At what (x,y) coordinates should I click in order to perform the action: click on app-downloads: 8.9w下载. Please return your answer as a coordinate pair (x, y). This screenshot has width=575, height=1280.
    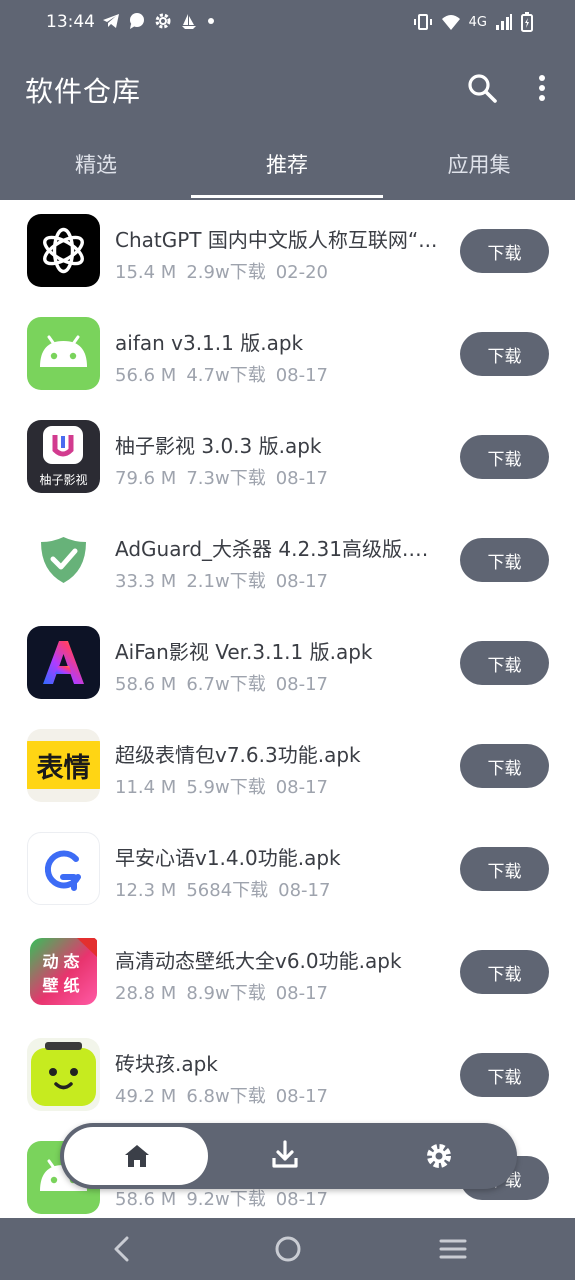
    Looking at the image, I should click on (226, 993).